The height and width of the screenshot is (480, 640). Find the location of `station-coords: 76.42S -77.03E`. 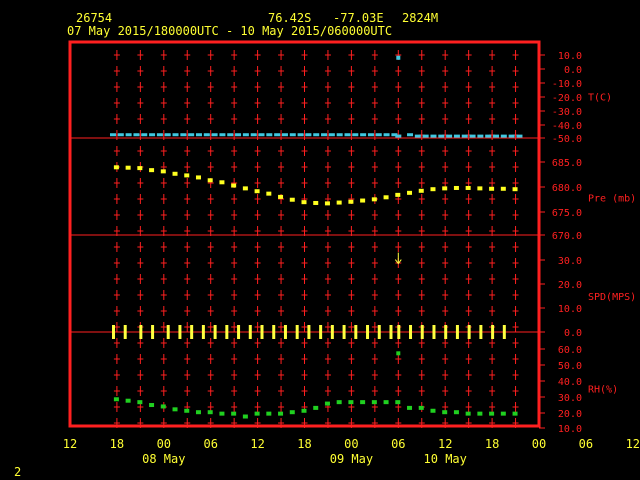

station-coords: 76.42S -77.03E is located at coordinates (326, 18).